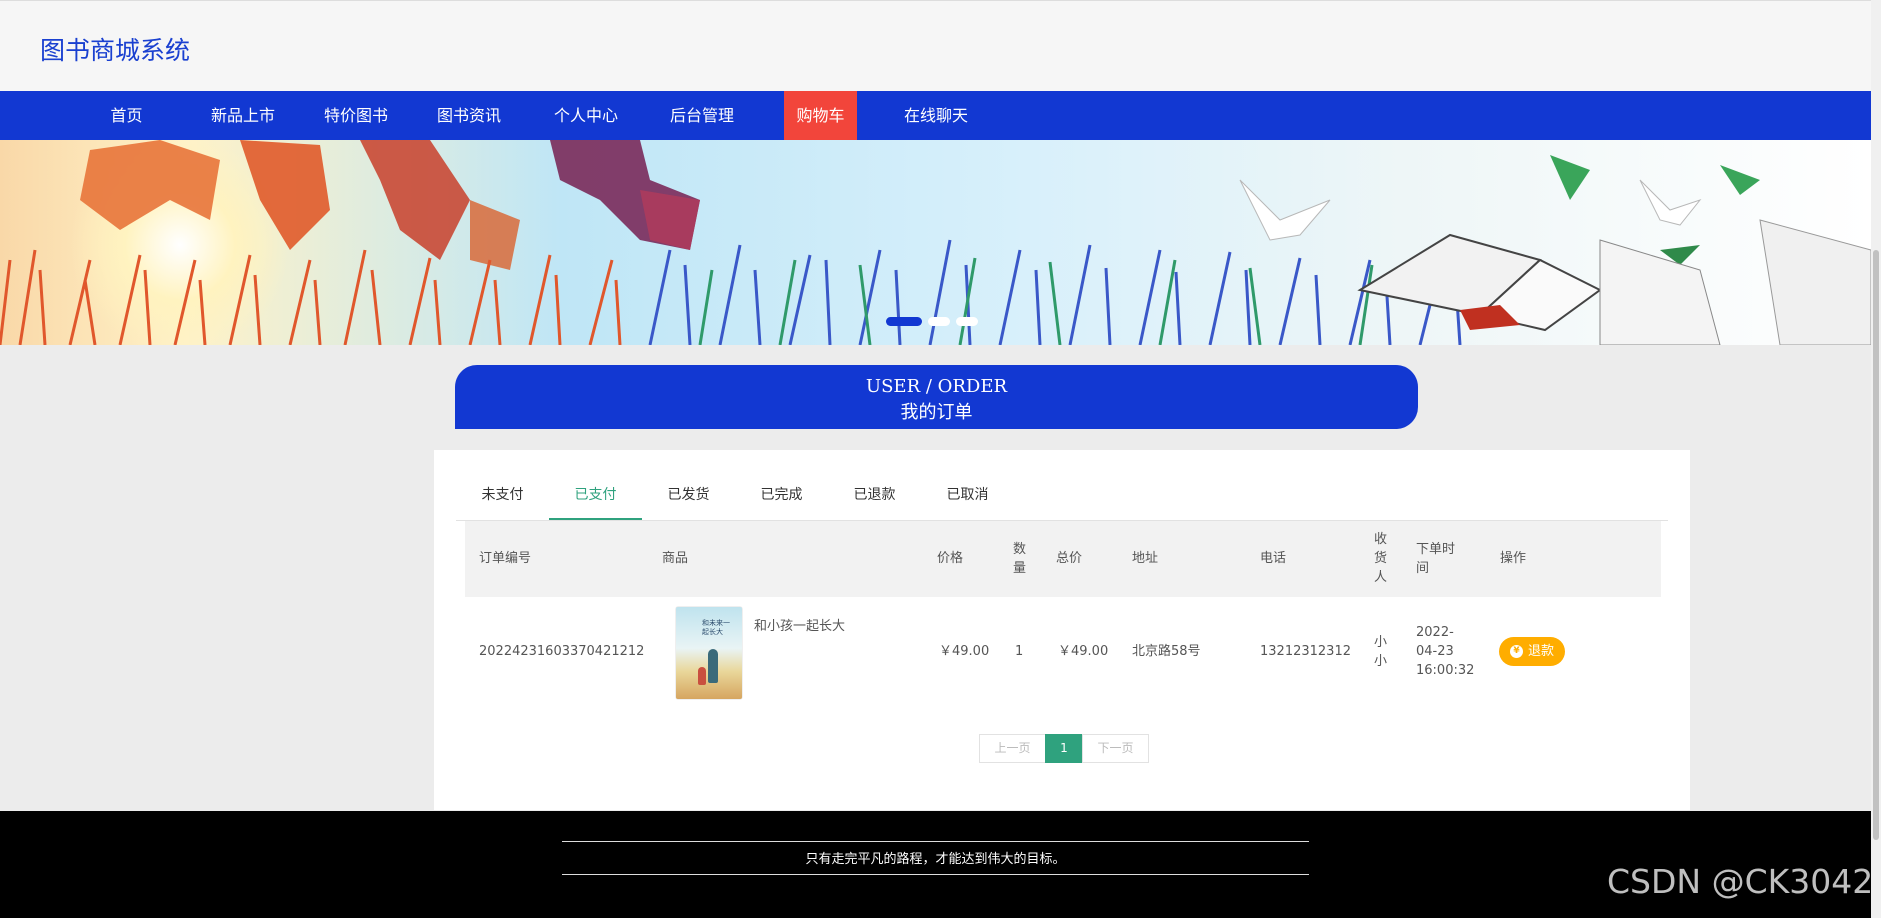 Image resolution: width=1881 pixels, height=918 pixels. What do you see at coordinates (1436, 559) in the screenshot?
I see `header-order-time: 下单时 间` at bounding box center [1436, 559].